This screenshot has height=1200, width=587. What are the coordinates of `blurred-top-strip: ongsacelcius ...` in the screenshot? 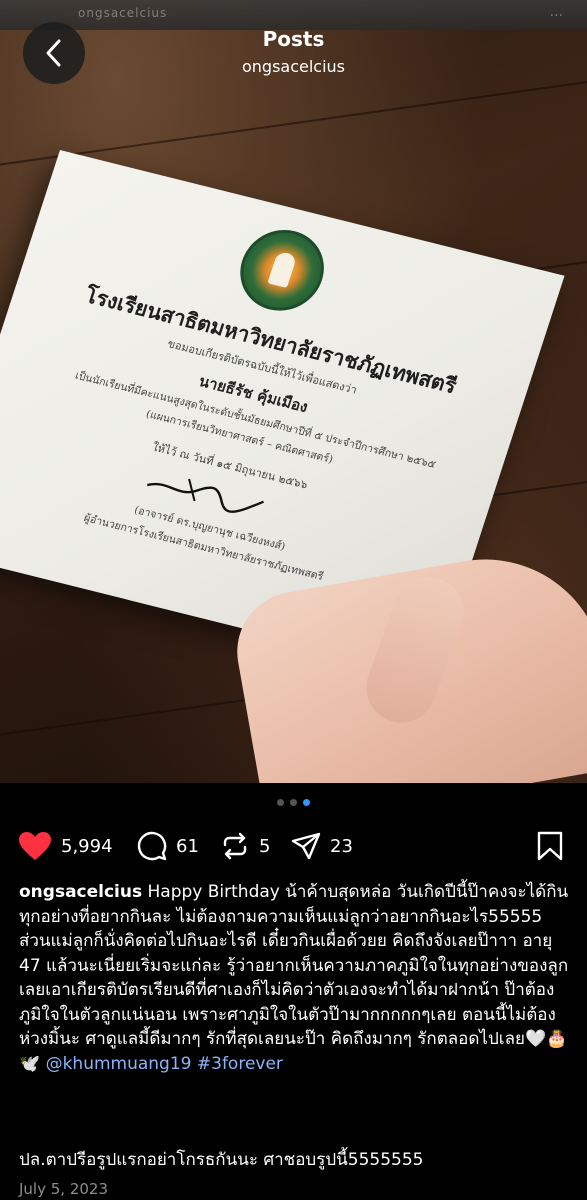 It's located at (293, 15).